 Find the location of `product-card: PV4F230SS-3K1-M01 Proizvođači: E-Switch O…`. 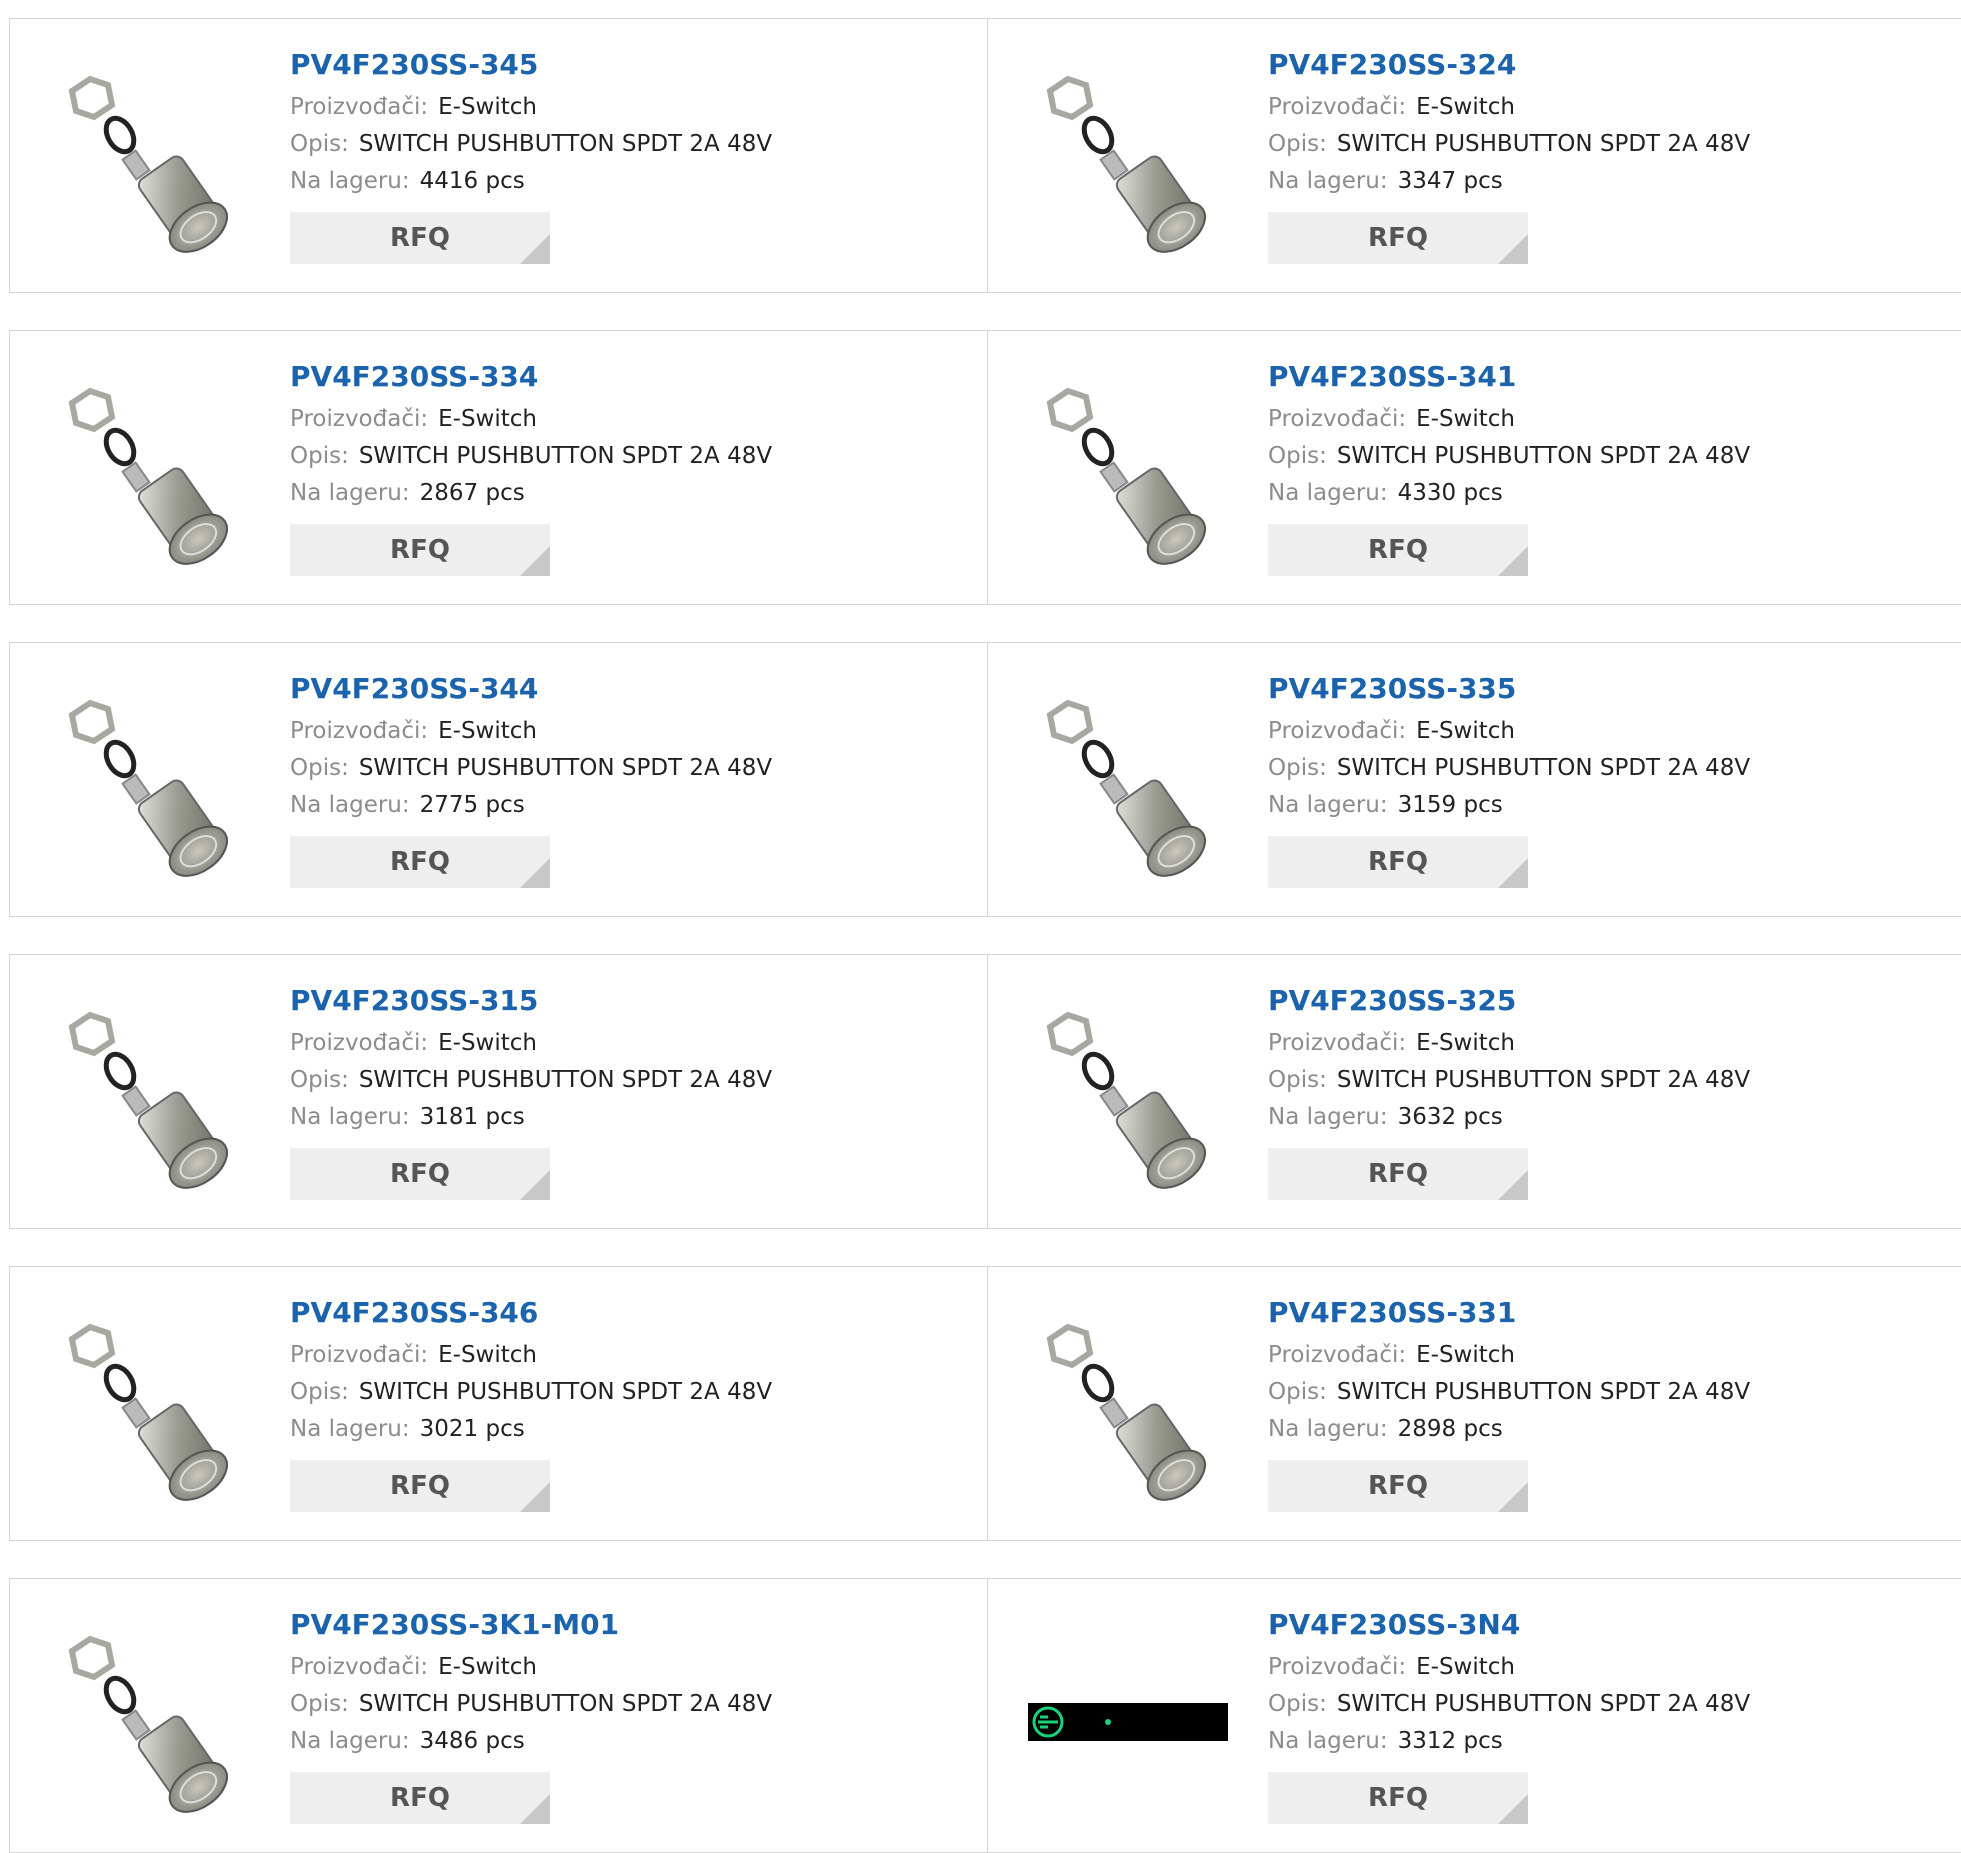

product-card: PV4F230SS-3K1-M01 Proizvođači: E-Switch O… is located at coordinates (499, 1715).